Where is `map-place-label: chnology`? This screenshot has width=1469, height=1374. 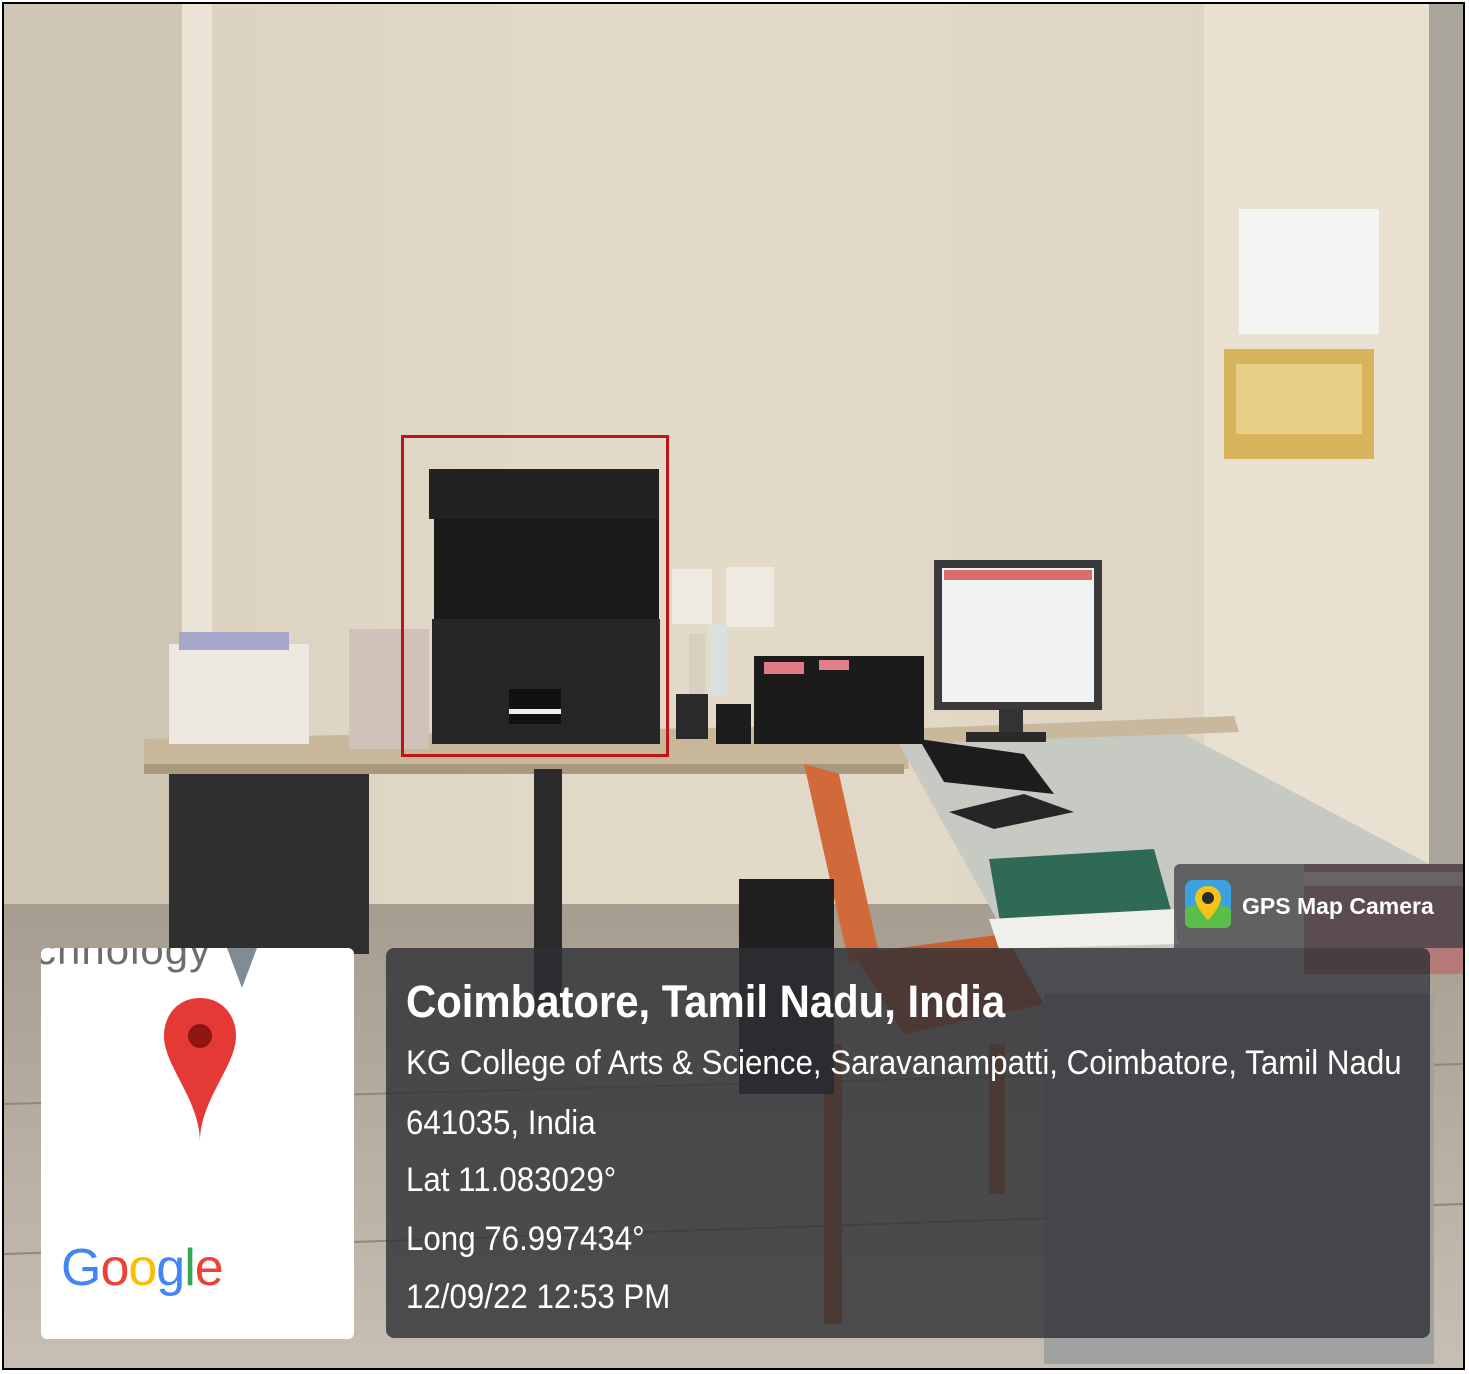
map-place-label: chnology is located at coordinates (126, 960).